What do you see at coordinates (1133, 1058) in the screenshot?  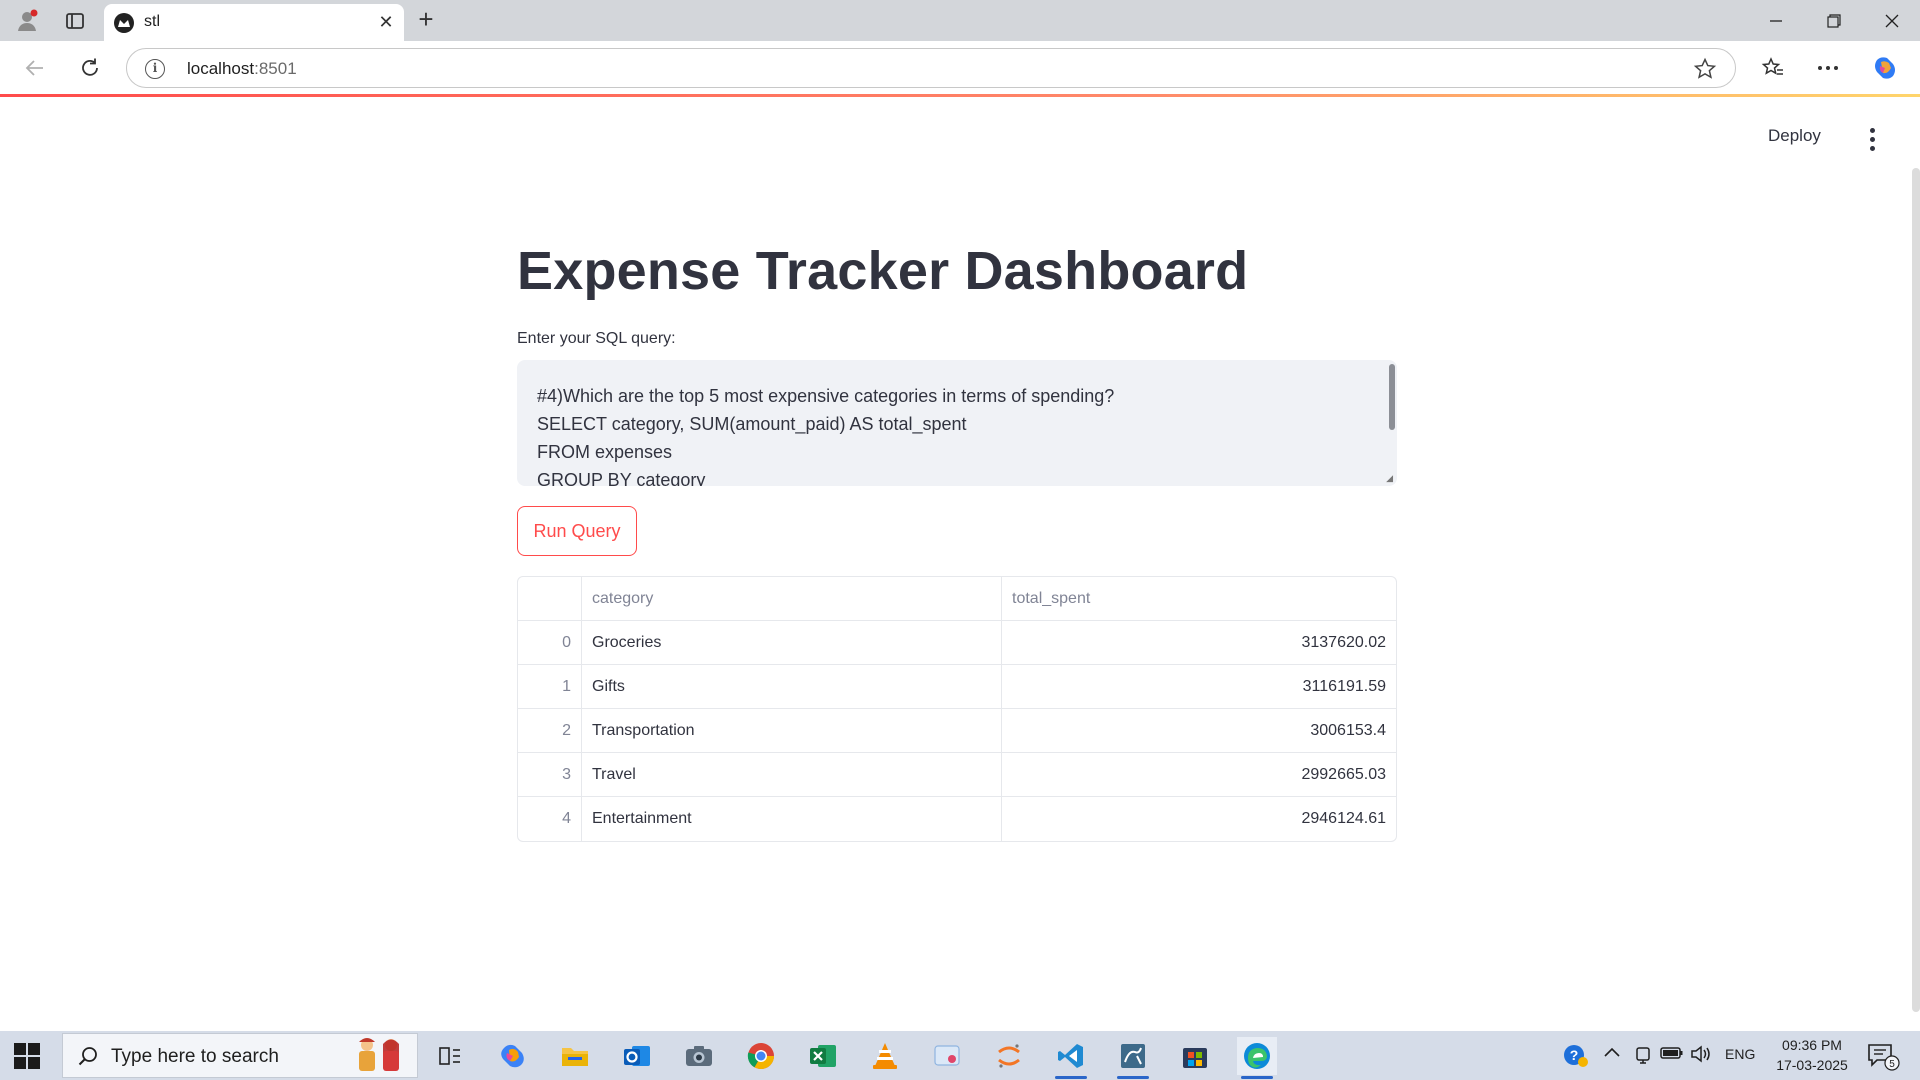 I see `mysql-workbench-icon` at bounding box center [1133, 1058].